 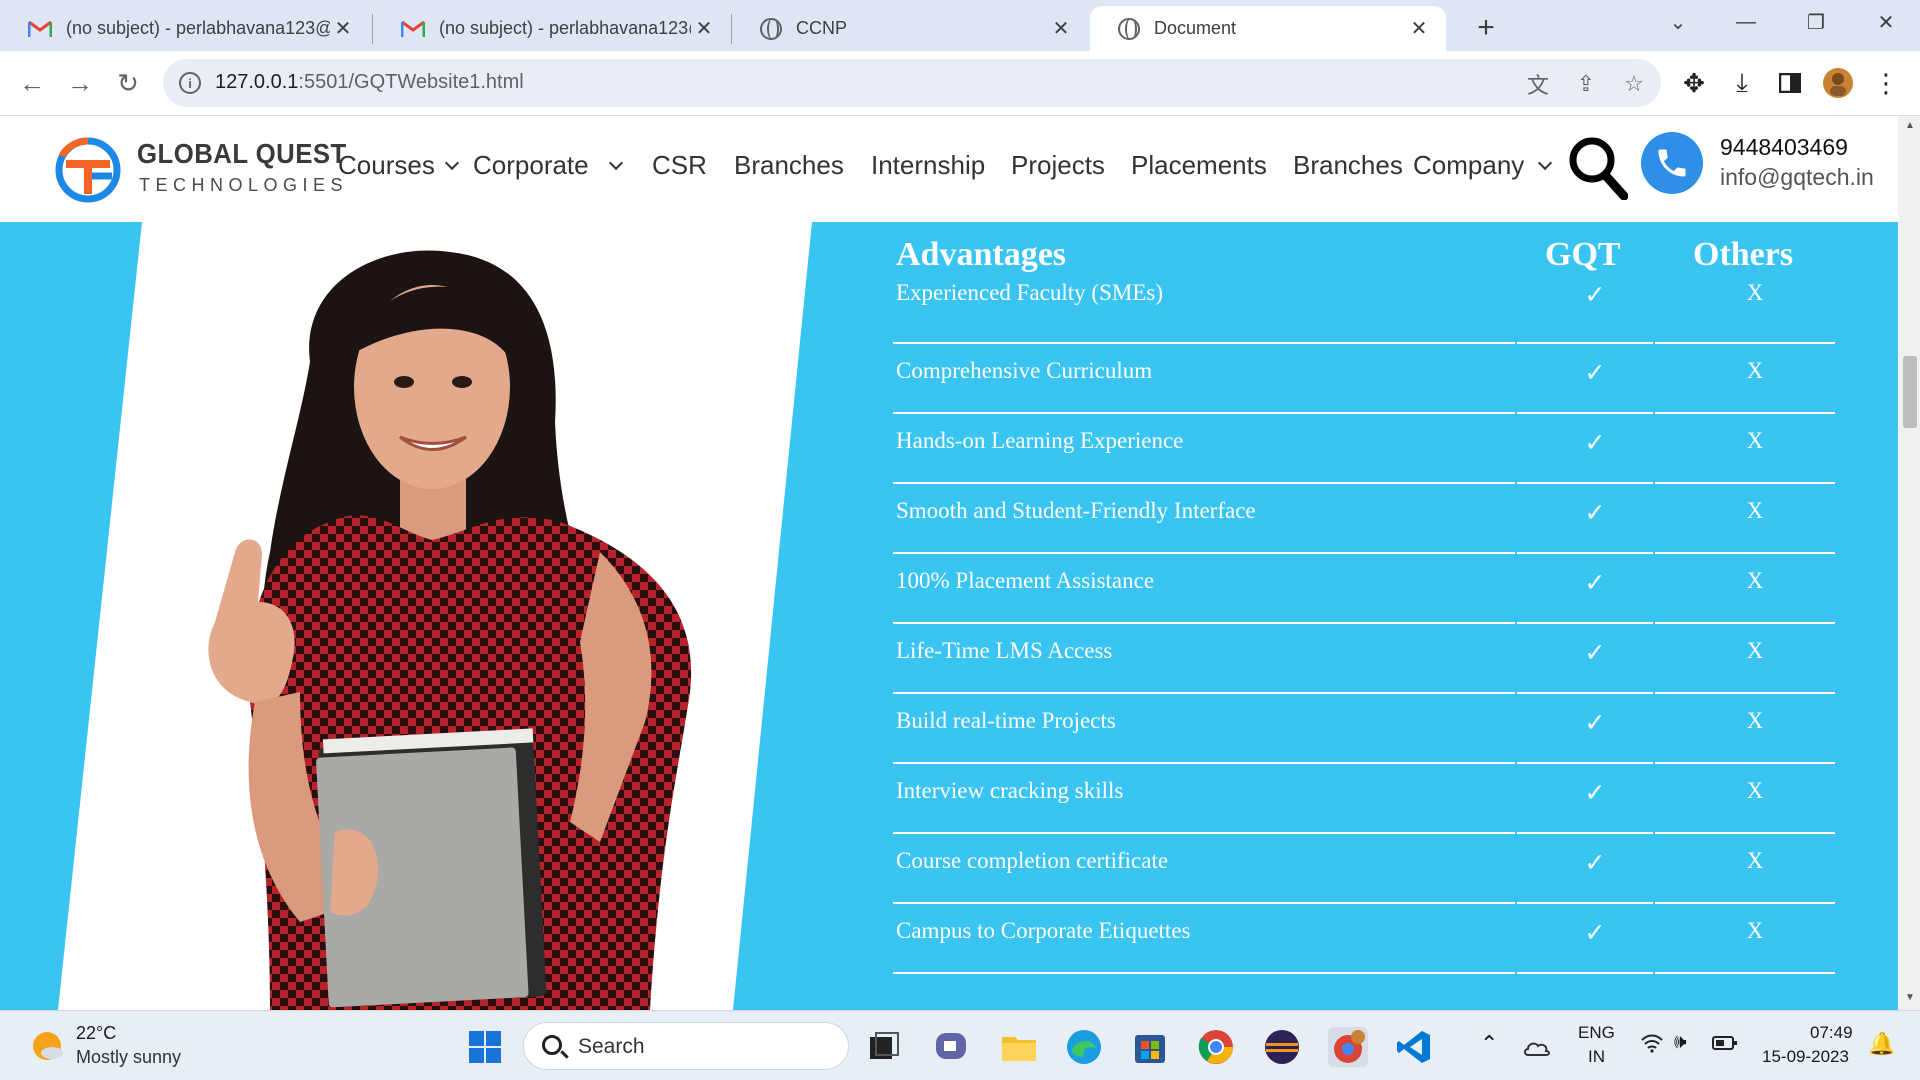 What do you see at coordinates (89, 168) in the screenshot?
I see `gqt-logo-icon` at bounding box center [89, 168].